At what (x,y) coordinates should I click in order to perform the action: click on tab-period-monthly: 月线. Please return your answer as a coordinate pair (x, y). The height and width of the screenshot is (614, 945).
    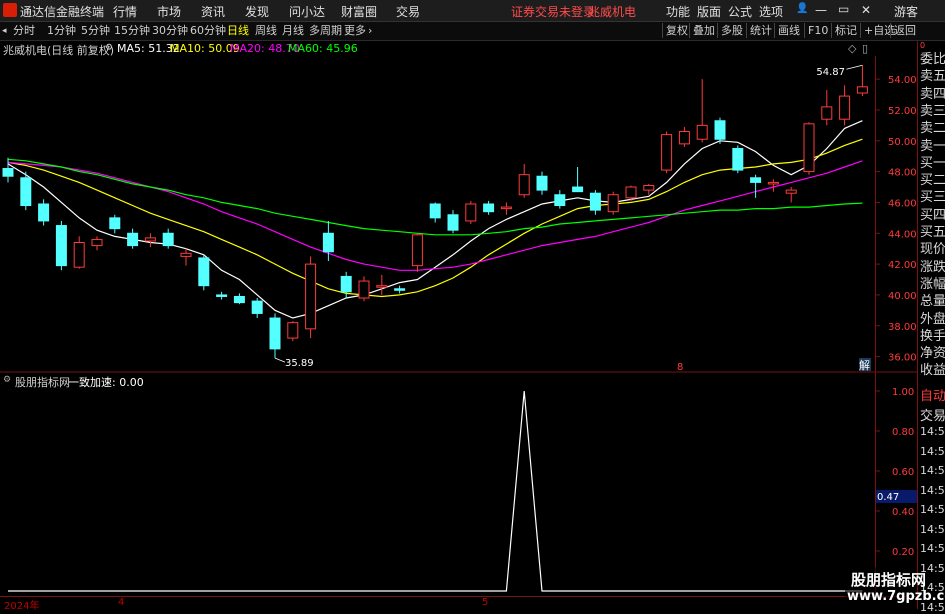
    Looking at the image, I should click on (293, 31).